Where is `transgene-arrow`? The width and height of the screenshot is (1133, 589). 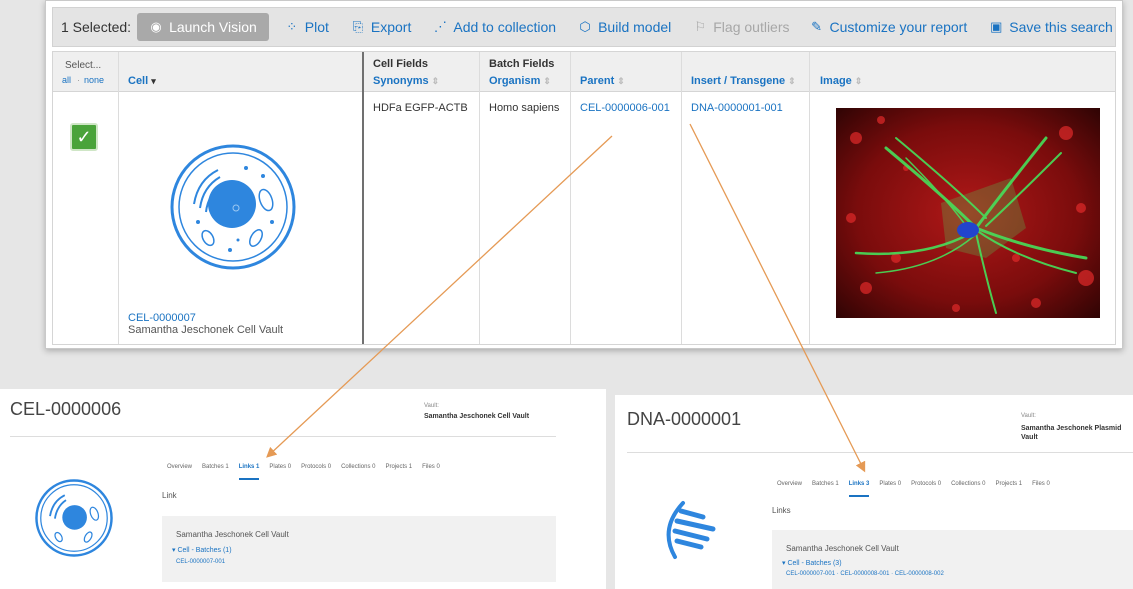
transgene-arrow is located at coordinates (777, 298).